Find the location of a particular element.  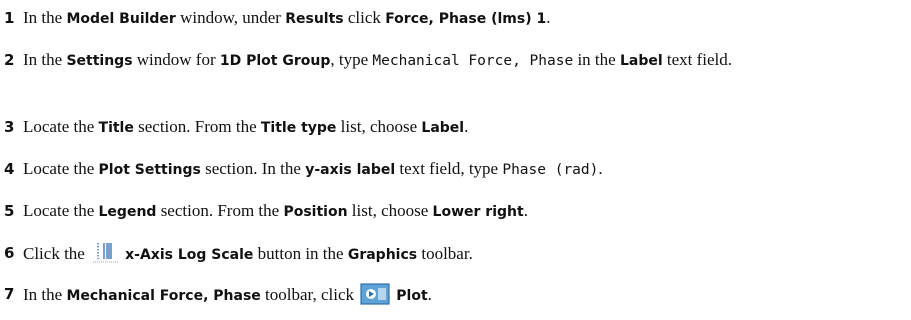

ui-term: Mechanical Force, Phase is located at coordinates (163, 296).